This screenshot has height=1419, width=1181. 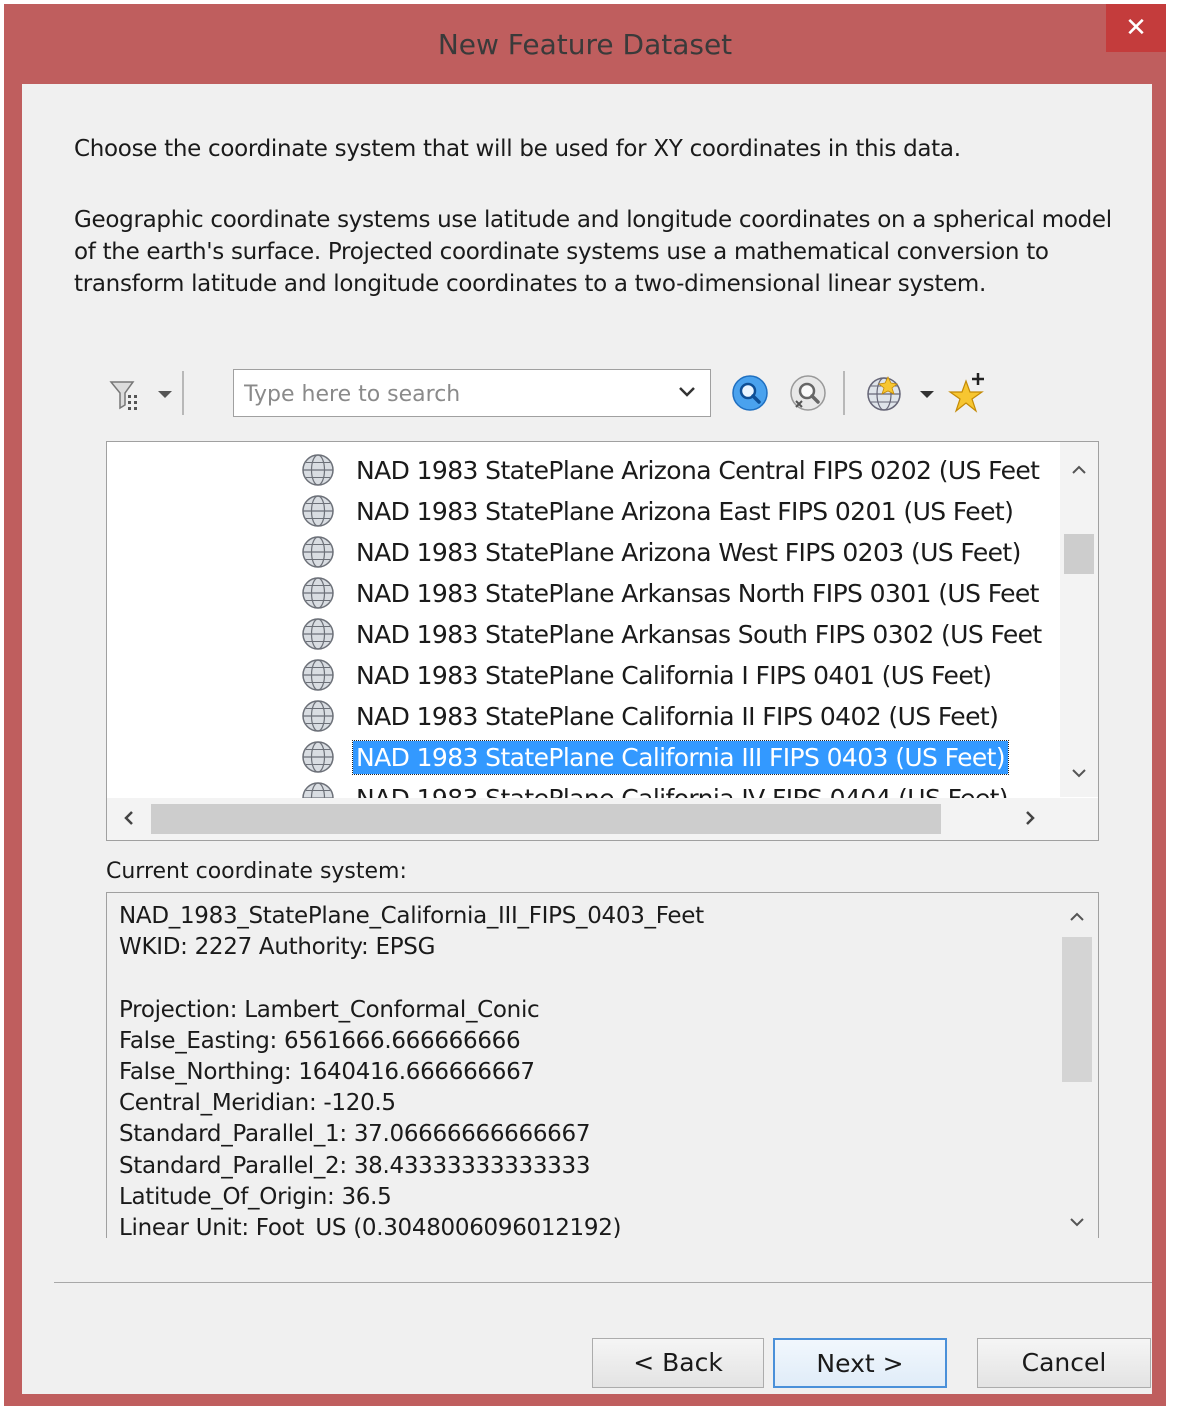 I want to click on details-vertical-scrollbar, so click(x=1077, y=1065).